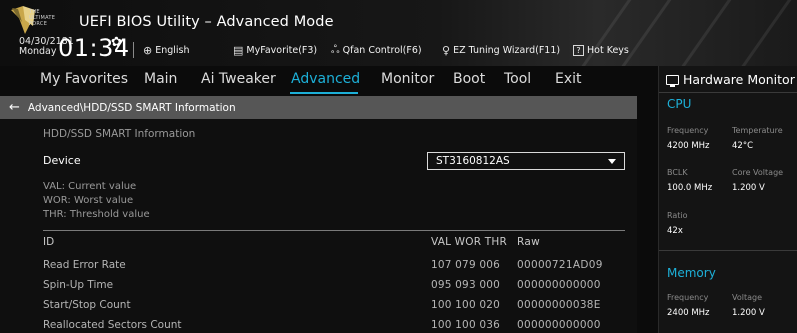 The width and height of the screenshot is (797, 333). What do you see at coordinates (758, 172) in the screenshot?
I see `core-voltage-label: Core Voltage` at bounding box center [758, 172].